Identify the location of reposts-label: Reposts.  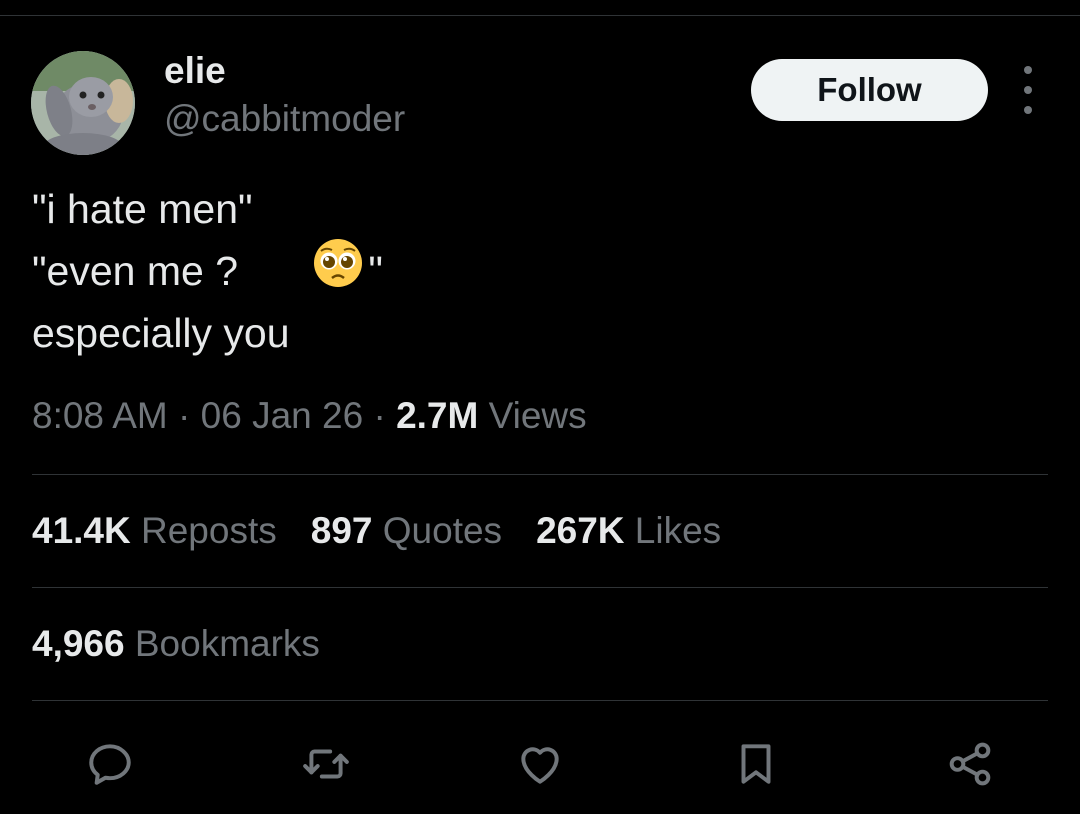
(203, 530).